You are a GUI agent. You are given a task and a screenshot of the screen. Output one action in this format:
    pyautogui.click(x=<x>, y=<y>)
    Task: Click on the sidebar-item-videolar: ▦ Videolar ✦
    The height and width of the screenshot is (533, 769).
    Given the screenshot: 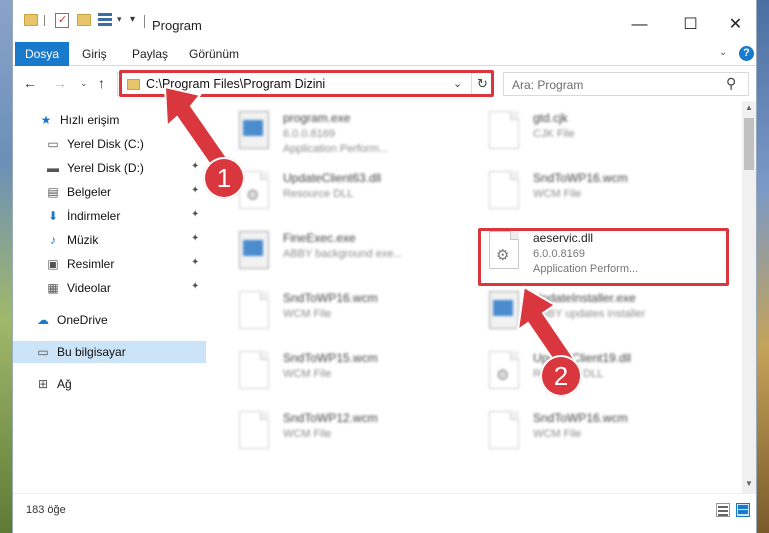 What is the action you would take?
    pyautogui.click(x=109, y=288)
    